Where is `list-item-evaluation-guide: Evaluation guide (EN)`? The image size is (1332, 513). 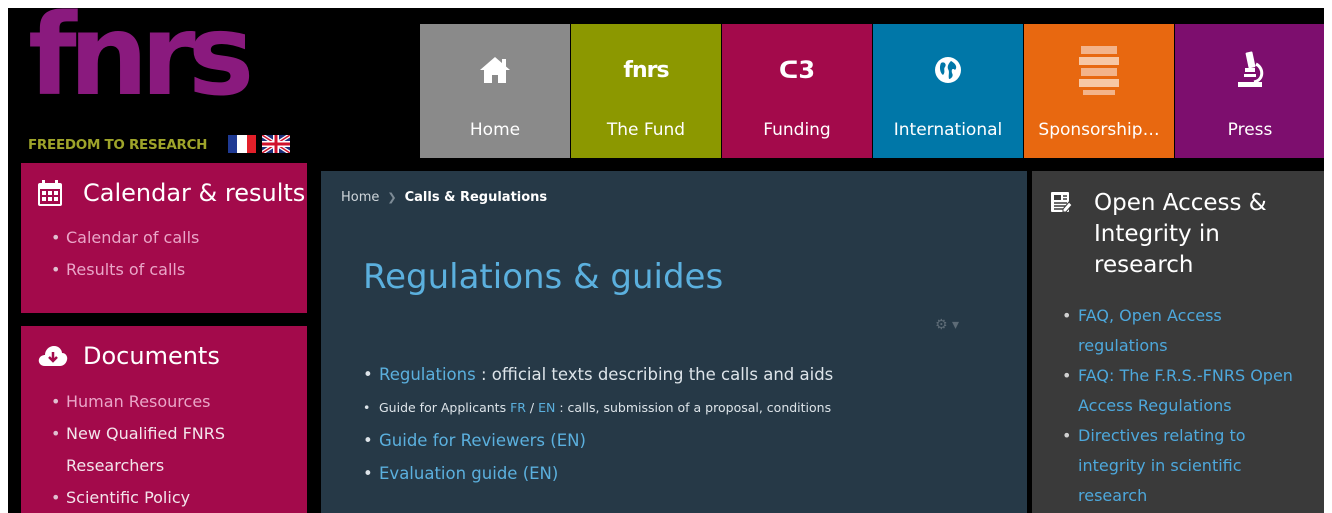
list-item-evaluation-guide: Evaluation guide (EN) is located at coordinates (686, 473).